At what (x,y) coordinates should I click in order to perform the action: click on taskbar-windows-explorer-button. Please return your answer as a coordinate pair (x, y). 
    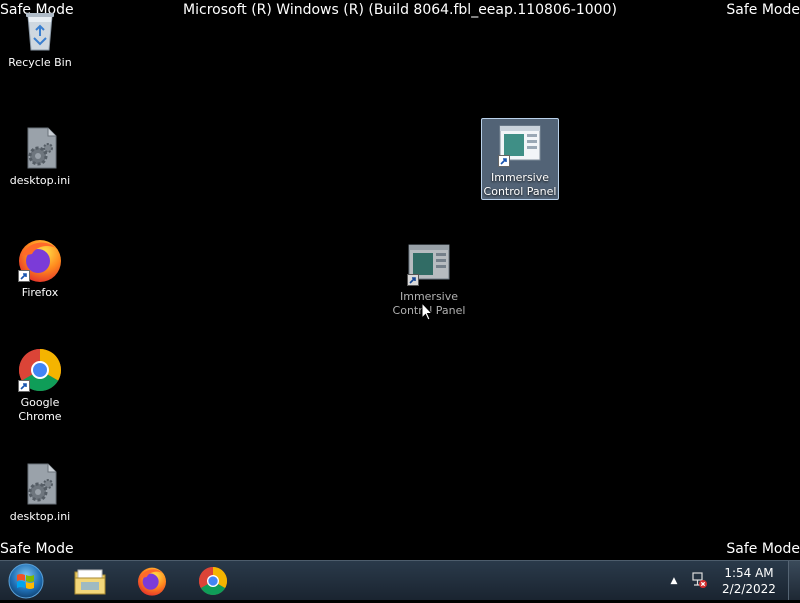
    Looking at the image, I should click on (90, 581).